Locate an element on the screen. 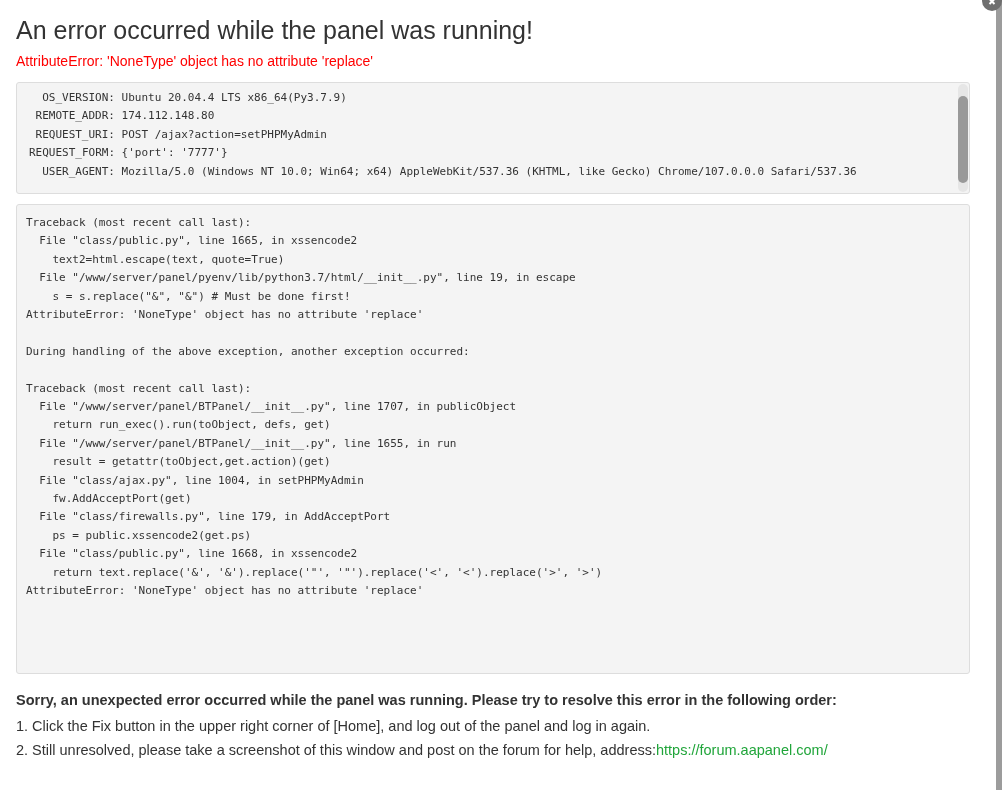 Image resolution: width=1002 pixels, height=790 pixels. traceback-line: text2=html.escape(text, quote=True) is located at coordinates (168, 259).